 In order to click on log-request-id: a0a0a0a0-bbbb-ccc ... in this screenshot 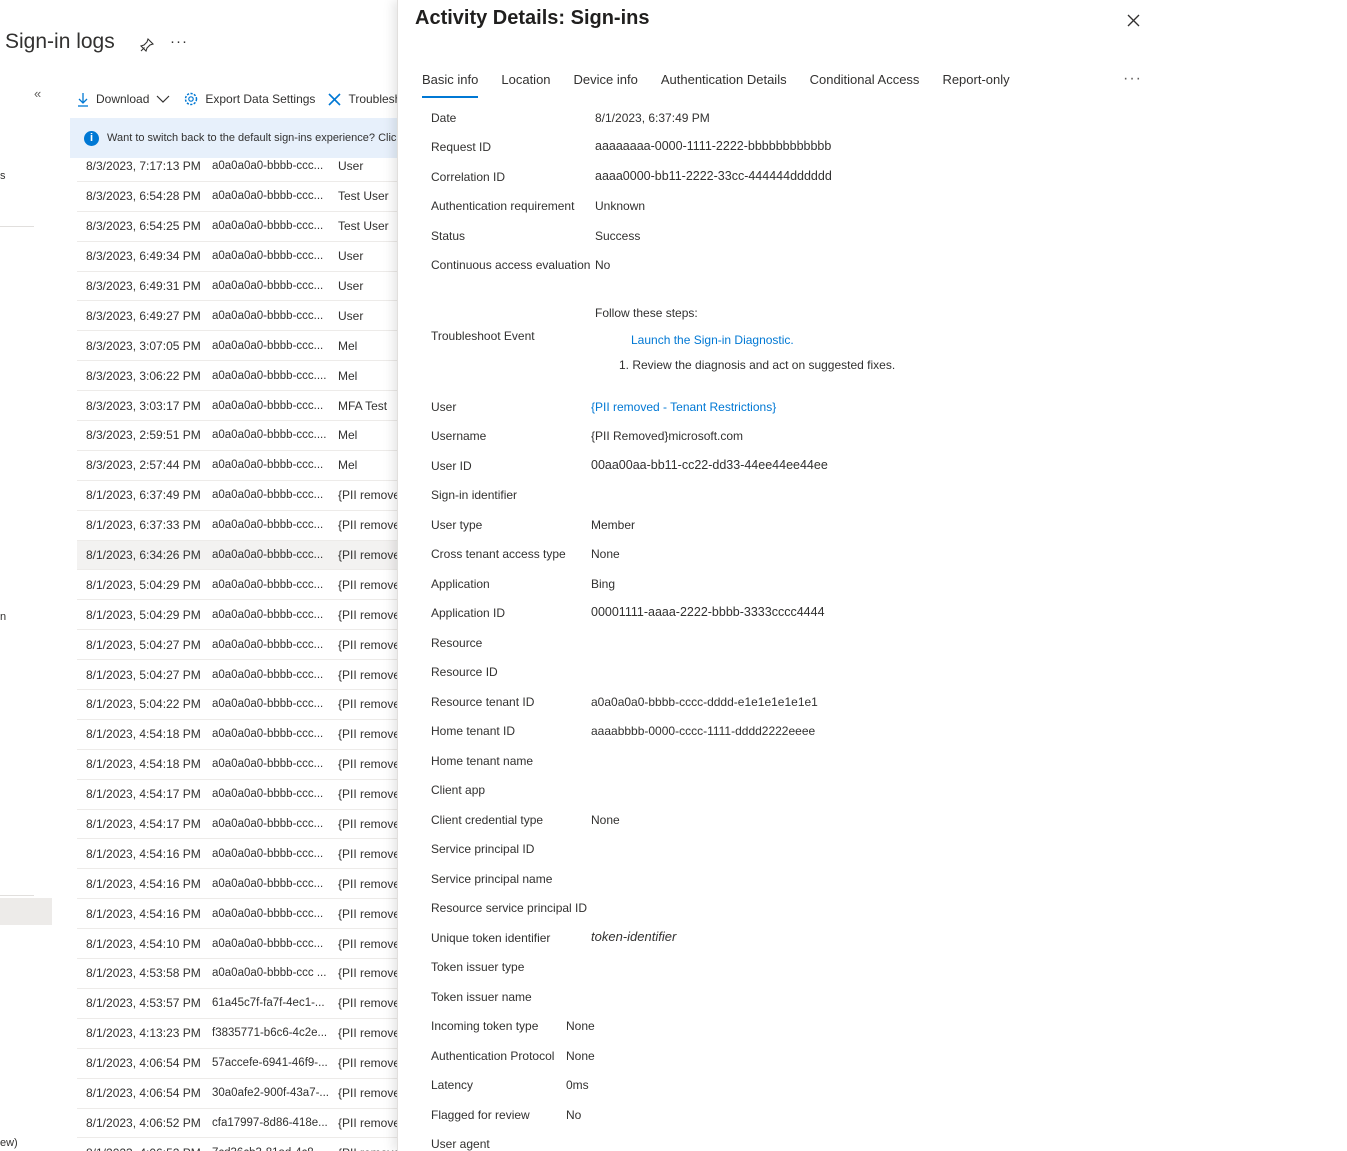, I will do `click(269, 973)`.